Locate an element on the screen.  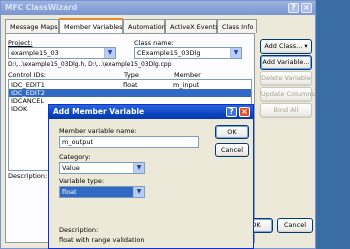
bind-all-button: Bind All is located at coordinates (286, 110).